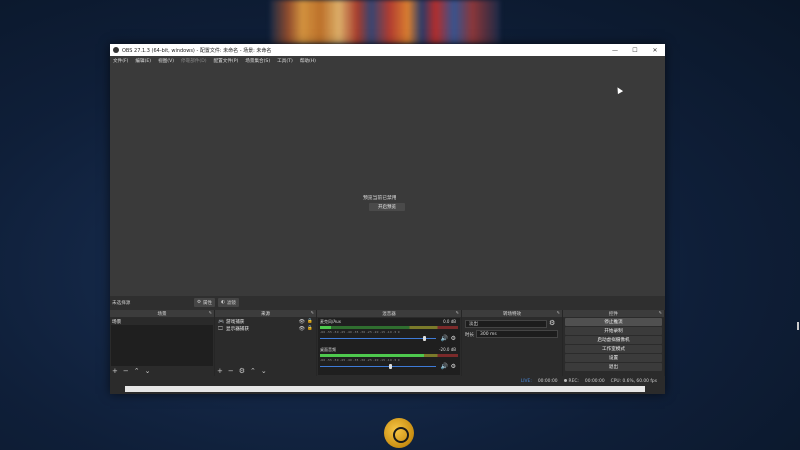 The image size is (800, 450). I want to click on game-icon: 🎮, so click(221, 321).